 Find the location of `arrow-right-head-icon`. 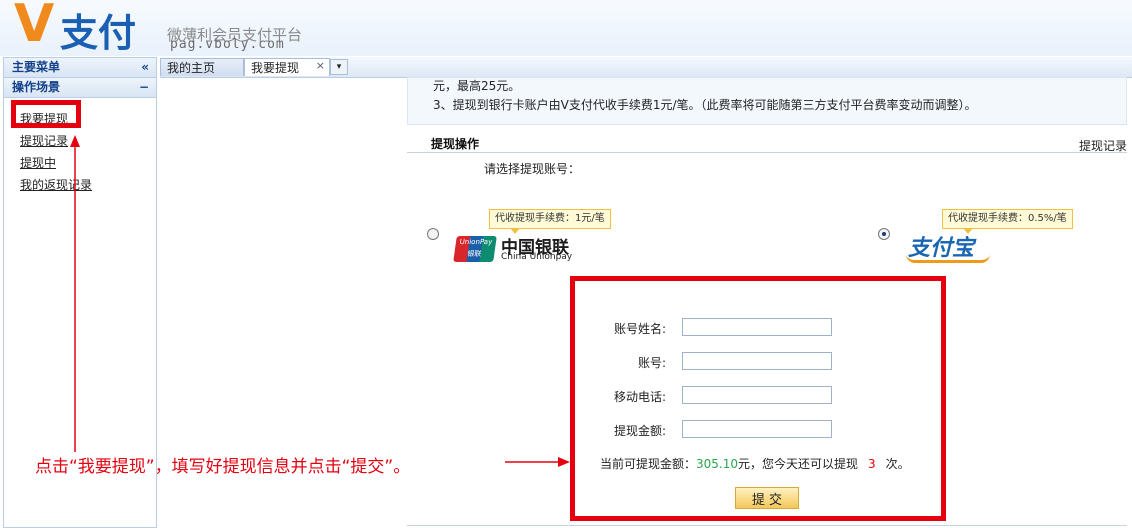

arrow-right-head-icon is located at coordinates (564, 462).